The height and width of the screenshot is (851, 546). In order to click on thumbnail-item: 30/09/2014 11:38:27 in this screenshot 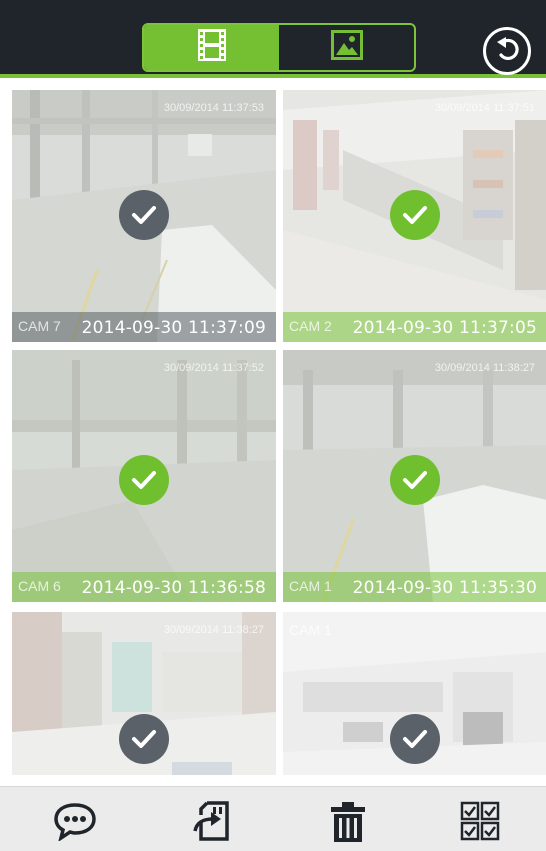, I will do `click(144, 693)`.